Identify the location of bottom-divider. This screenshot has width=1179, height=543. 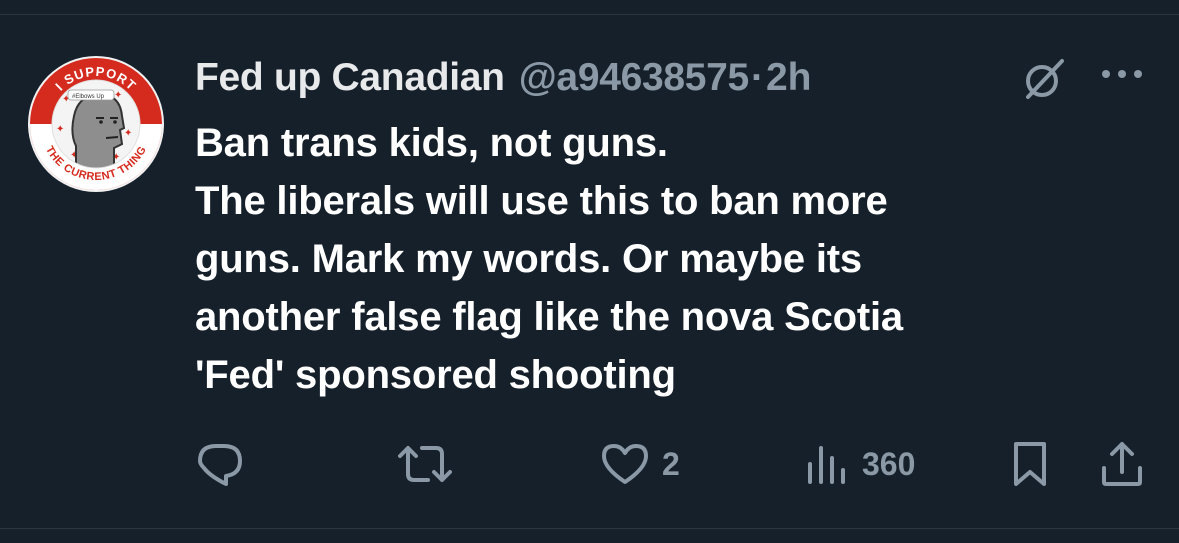
(589, 528).